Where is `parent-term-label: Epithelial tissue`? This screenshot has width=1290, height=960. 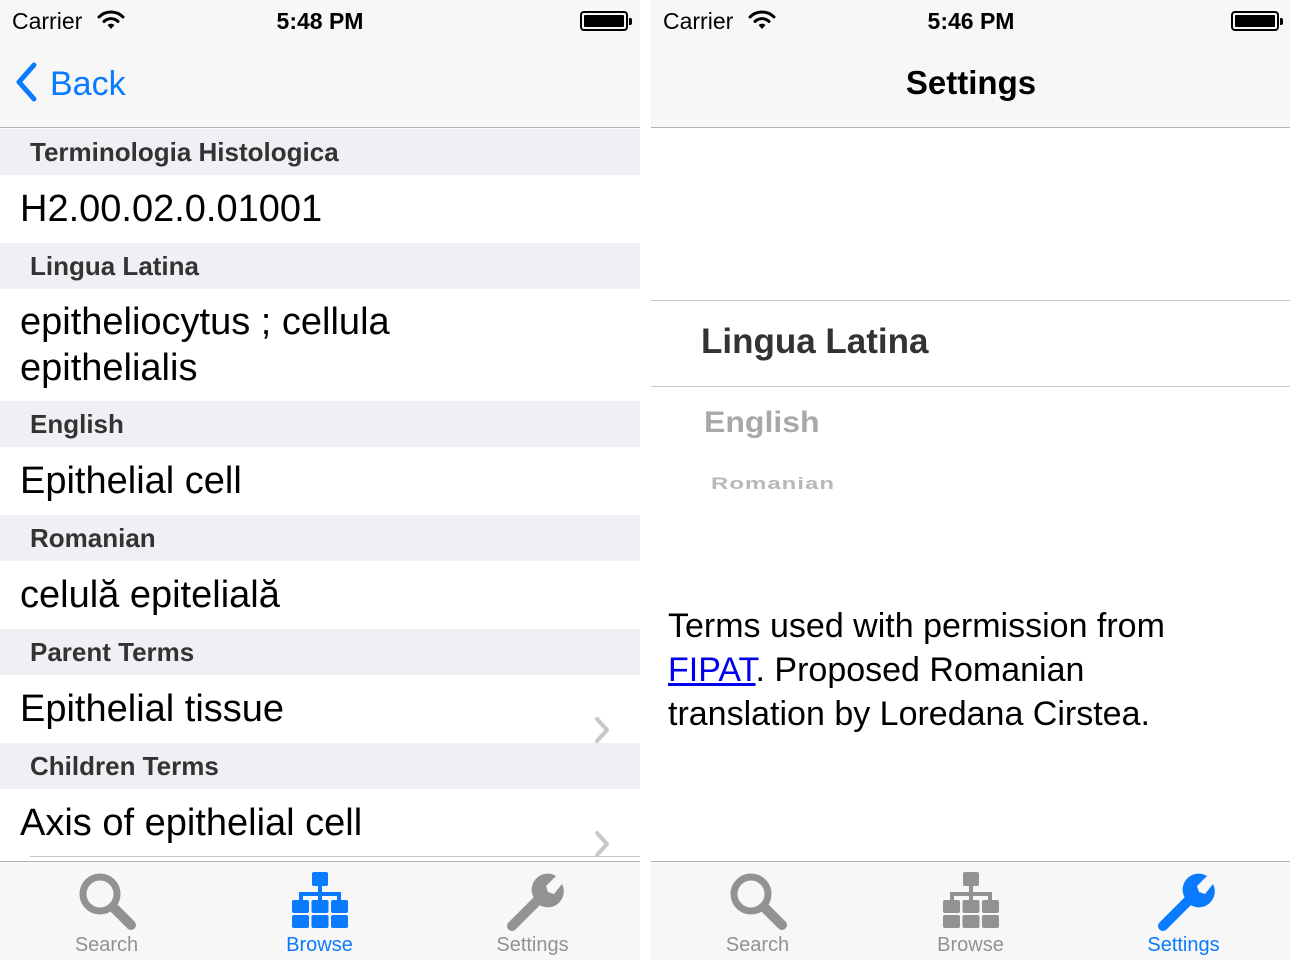 parent-term-label: Epithelial tissue is located at coordinates (152, 709).